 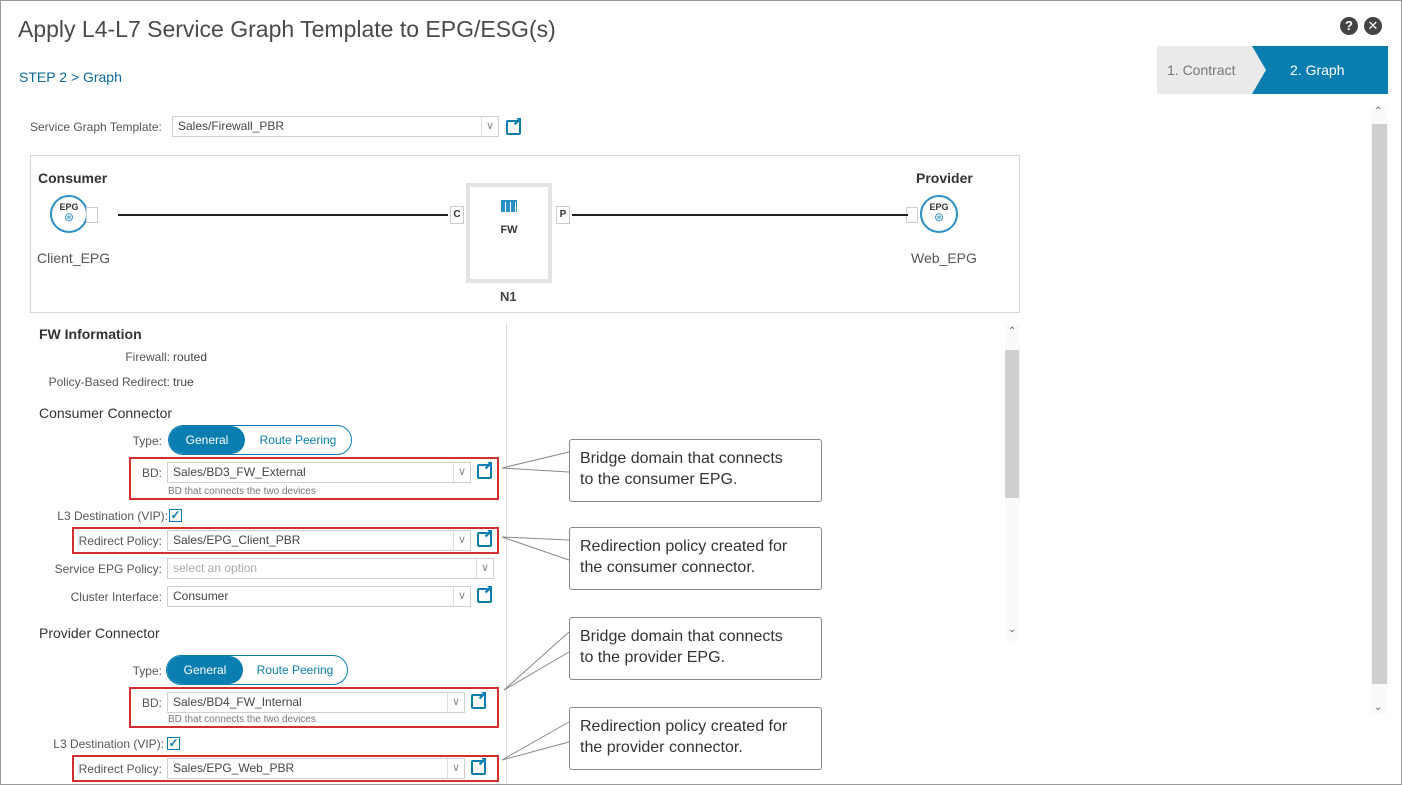 I want to click on callout-line: to the consumer EPG., so click(x=659, y=479).